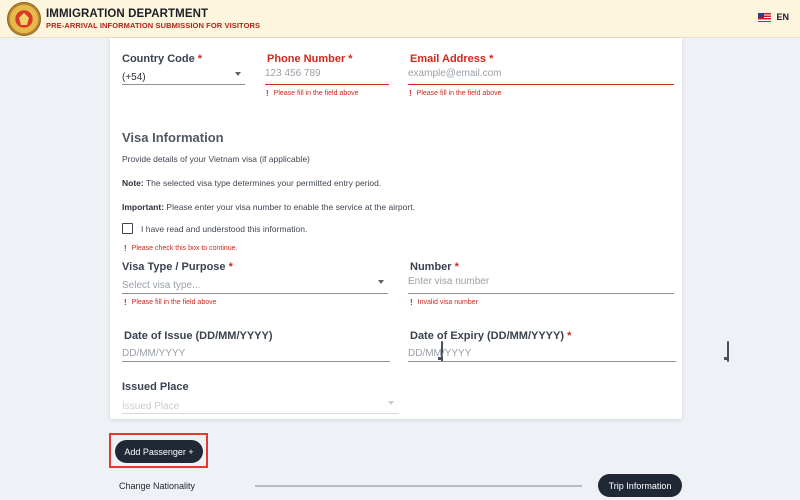 The height and width of the screenshot is (500, 800). What do you see at coordinates (127, 228) in the screenshot?
I see `acknowledge-checkbox` at bounding box center [127, 228].